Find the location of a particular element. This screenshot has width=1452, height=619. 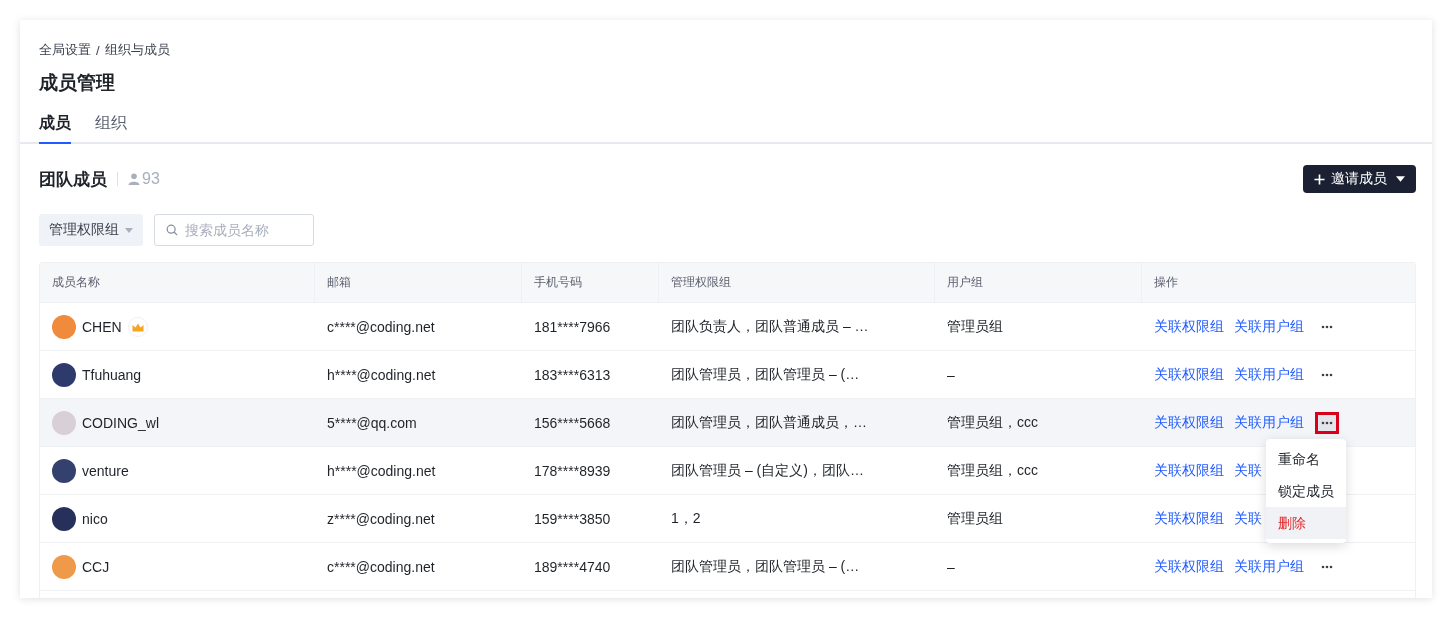

column-header: 管理权限组 is located at coordinates (797, 282).